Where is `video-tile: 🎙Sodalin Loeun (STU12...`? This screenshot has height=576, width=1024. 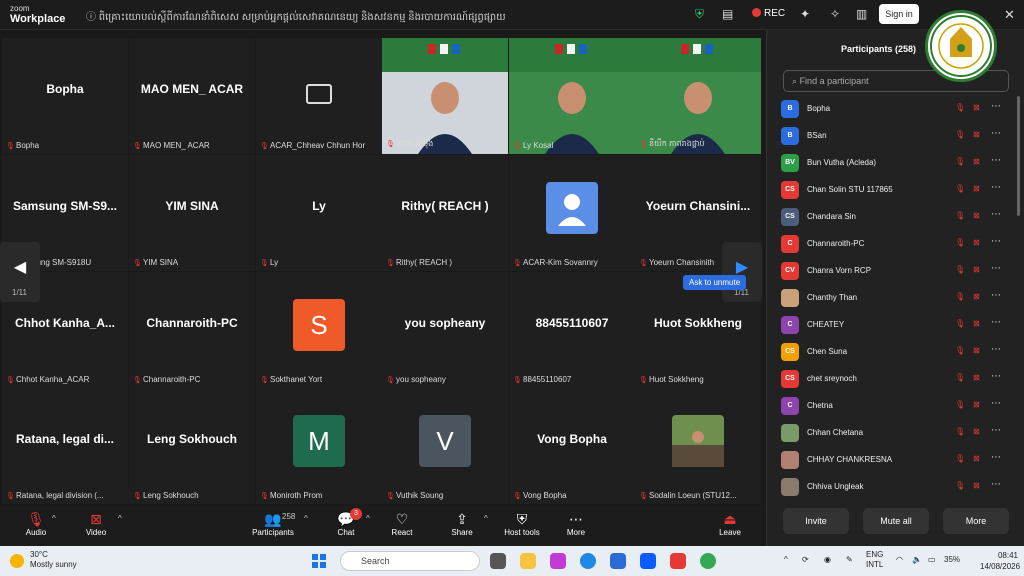
video-tile: 🎙Sodalin Loeun (STU12... is located at coordinates (698, 446).